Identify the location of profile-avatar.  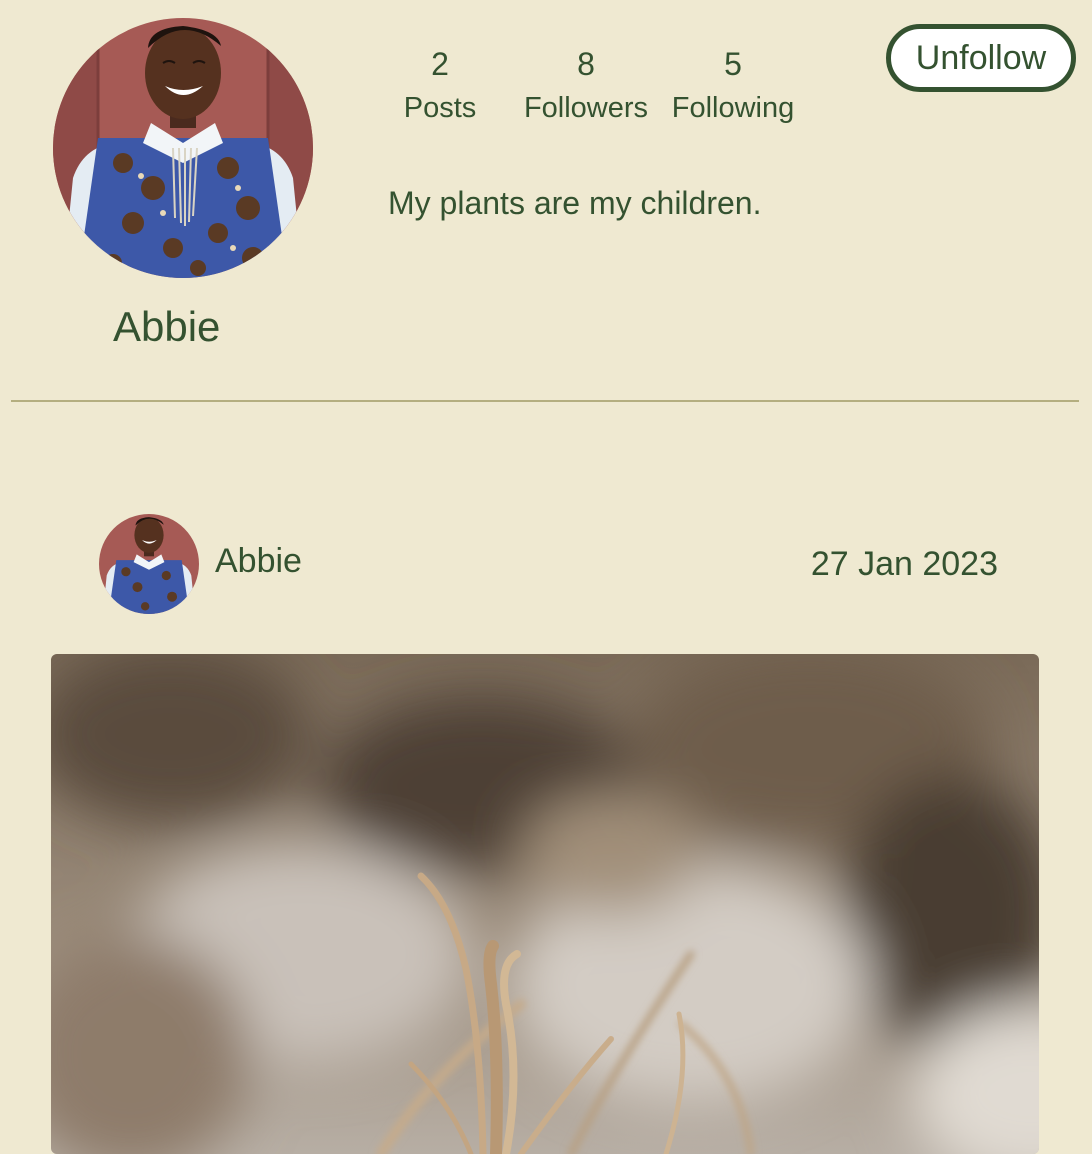
(183, 148).